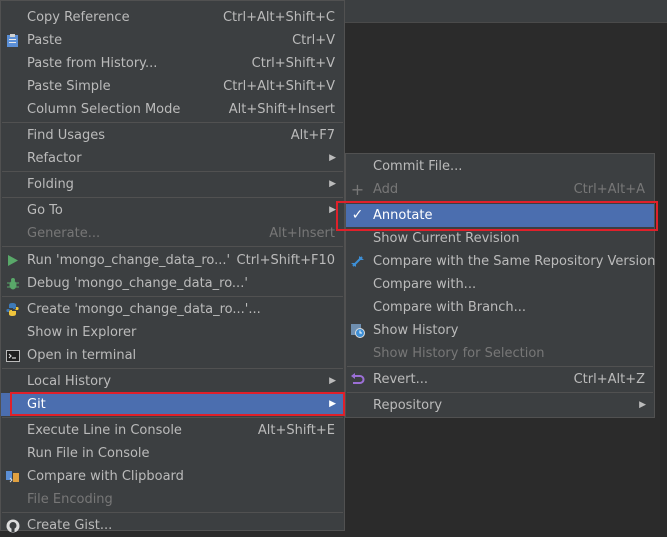 This screenshot has width=667, height=537. Describe the element at coordinates (82, 355) in the screenshot. I see `menu-item-label: Open in terminal` at that location.